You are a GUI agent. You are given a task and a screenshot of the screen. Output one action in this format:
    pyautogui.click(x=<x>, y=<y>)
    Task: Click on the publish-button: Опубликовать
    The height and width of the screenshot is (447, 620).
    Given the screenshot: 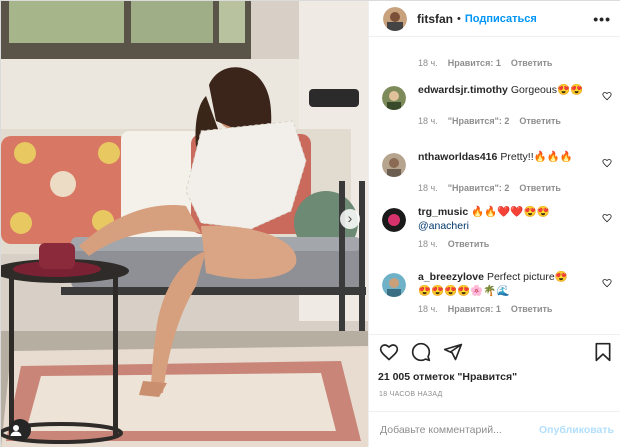 What is the action you would take?
    pyautogui.click(x=576, y=430)
    